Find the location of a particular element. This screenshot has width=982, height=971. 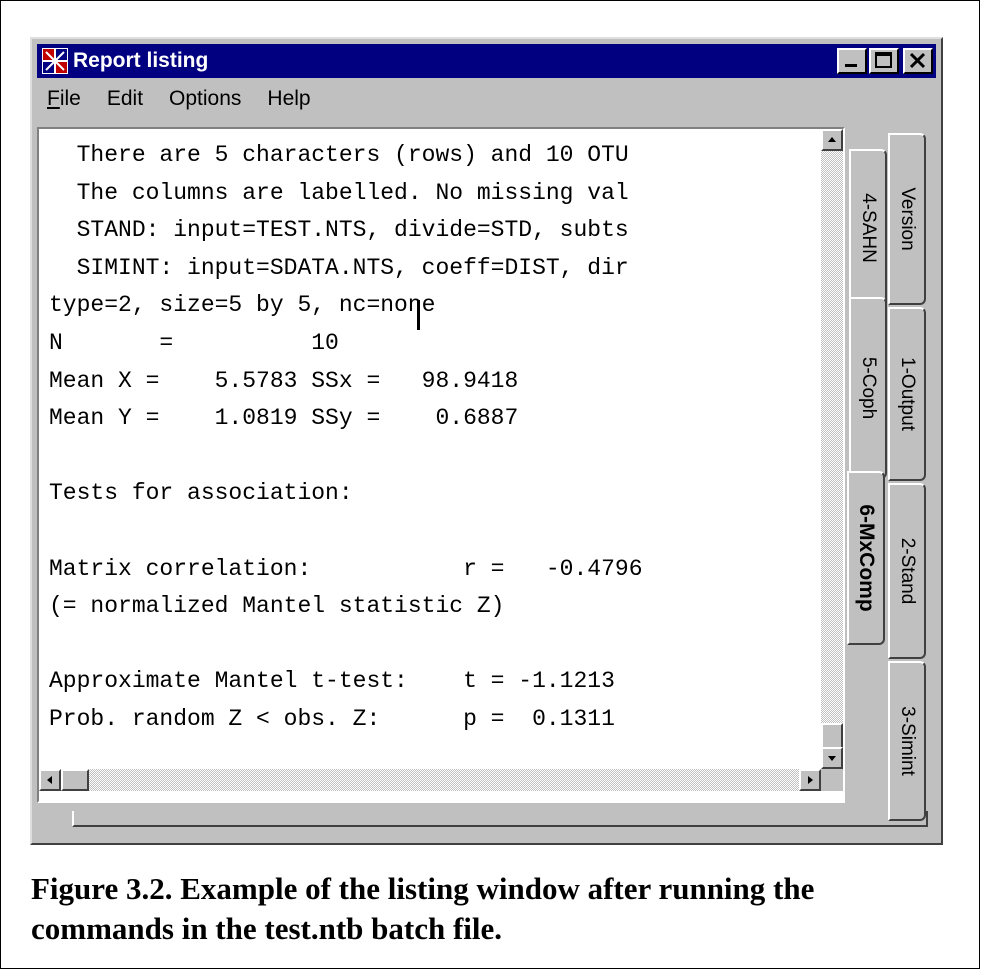

listing-line: The columns are labelled. No missing val is located at coordinates (339, 192).